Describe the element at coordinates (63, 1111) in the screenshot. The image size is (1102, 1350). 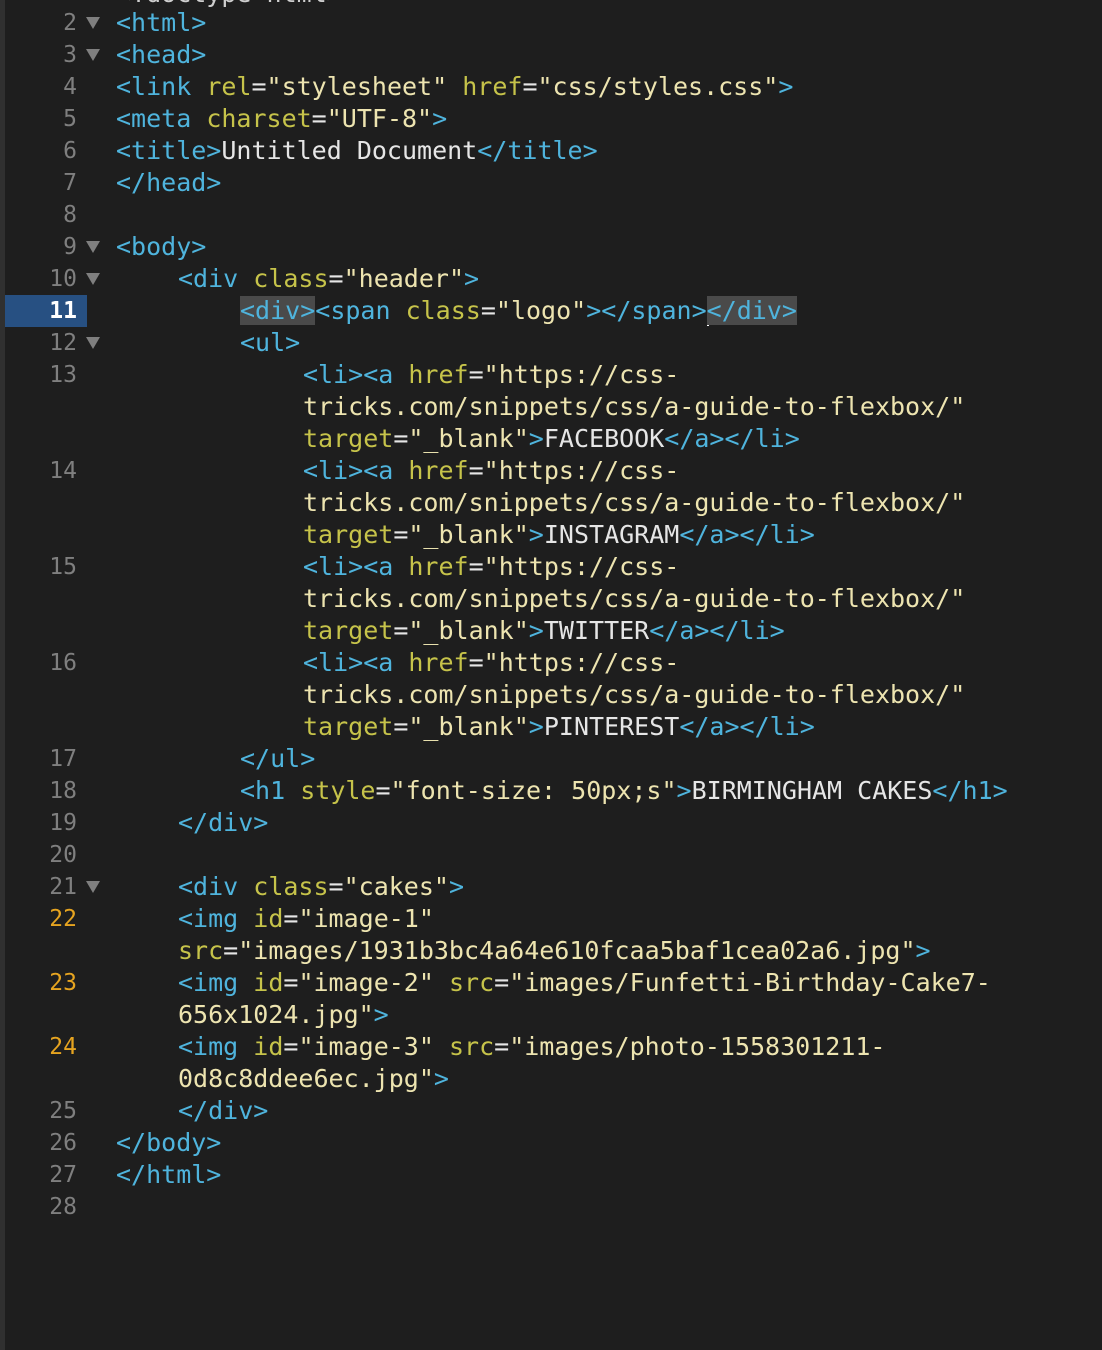
I see `line-number: 25` at that location.